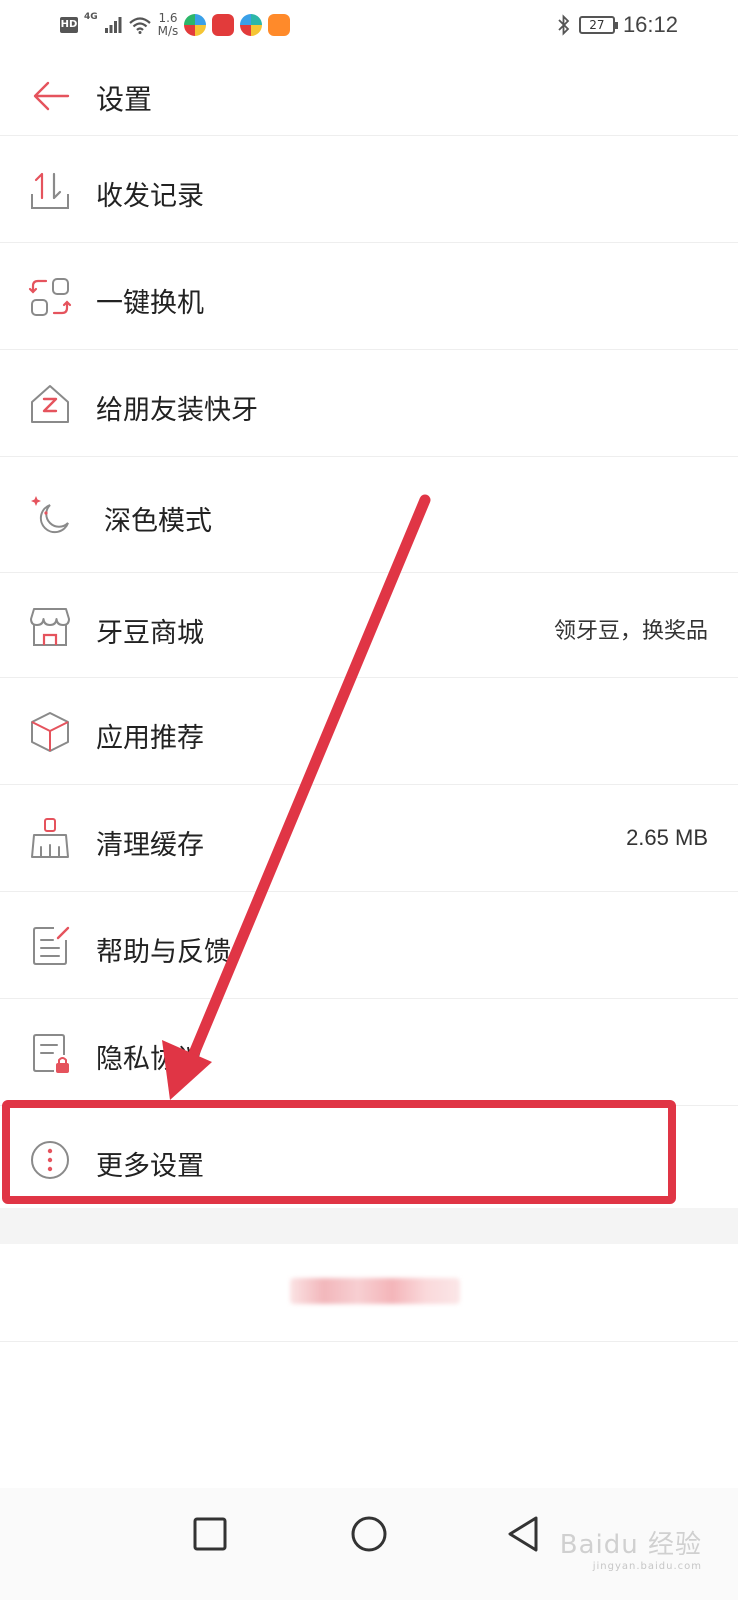 Image resolution: width=738 pixels, height=1600 pixels. I want to click on signal-icon, so click(113, 25).